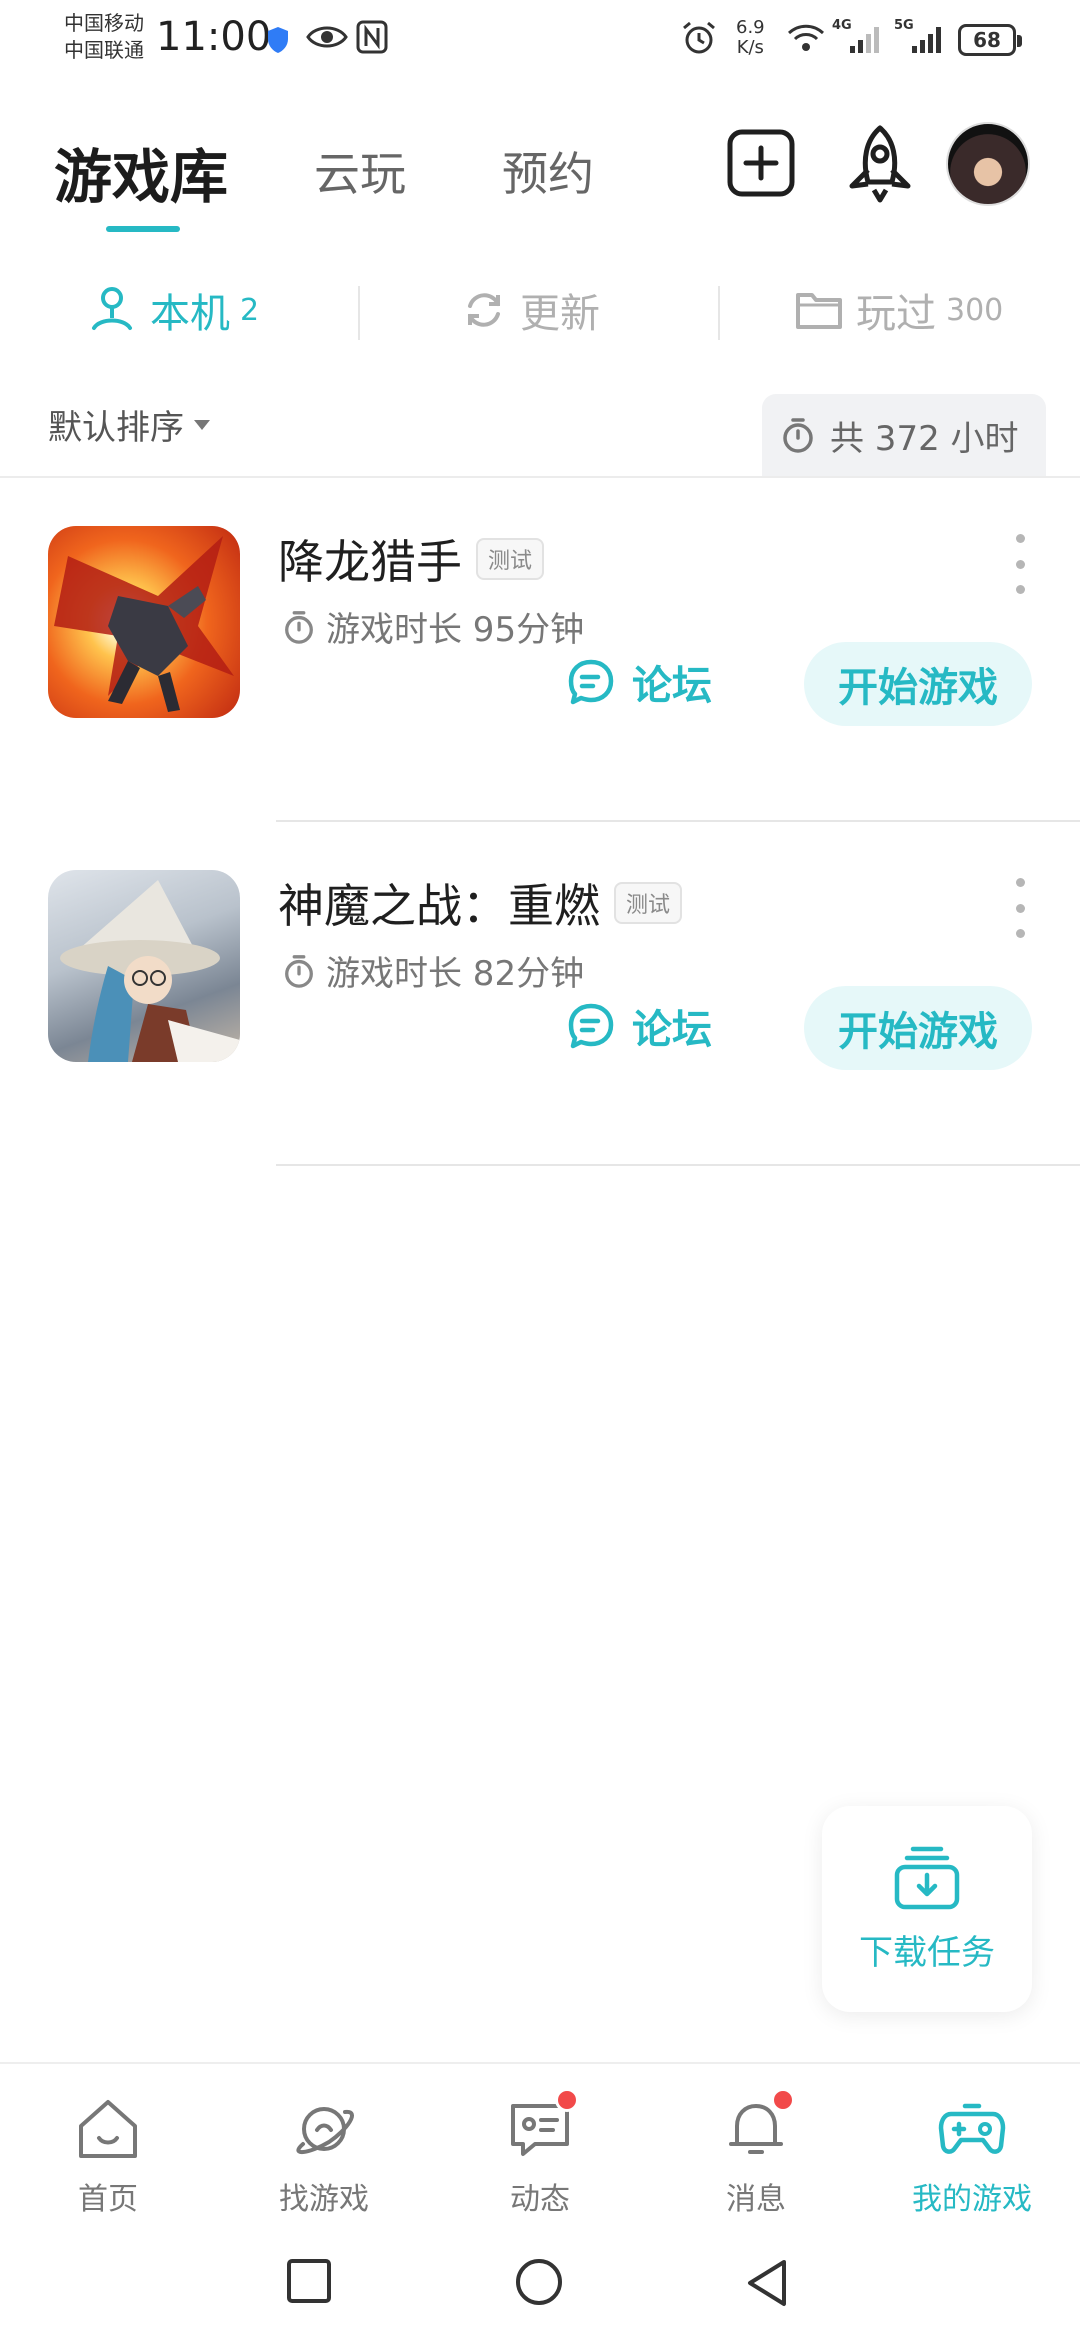 Image resolution: width=1080 pixels, height=2340 pixels. What do you see at coordinates (699, 37) in the screenshot?
I see `alarm-icon` at bounding box center [699, 37].